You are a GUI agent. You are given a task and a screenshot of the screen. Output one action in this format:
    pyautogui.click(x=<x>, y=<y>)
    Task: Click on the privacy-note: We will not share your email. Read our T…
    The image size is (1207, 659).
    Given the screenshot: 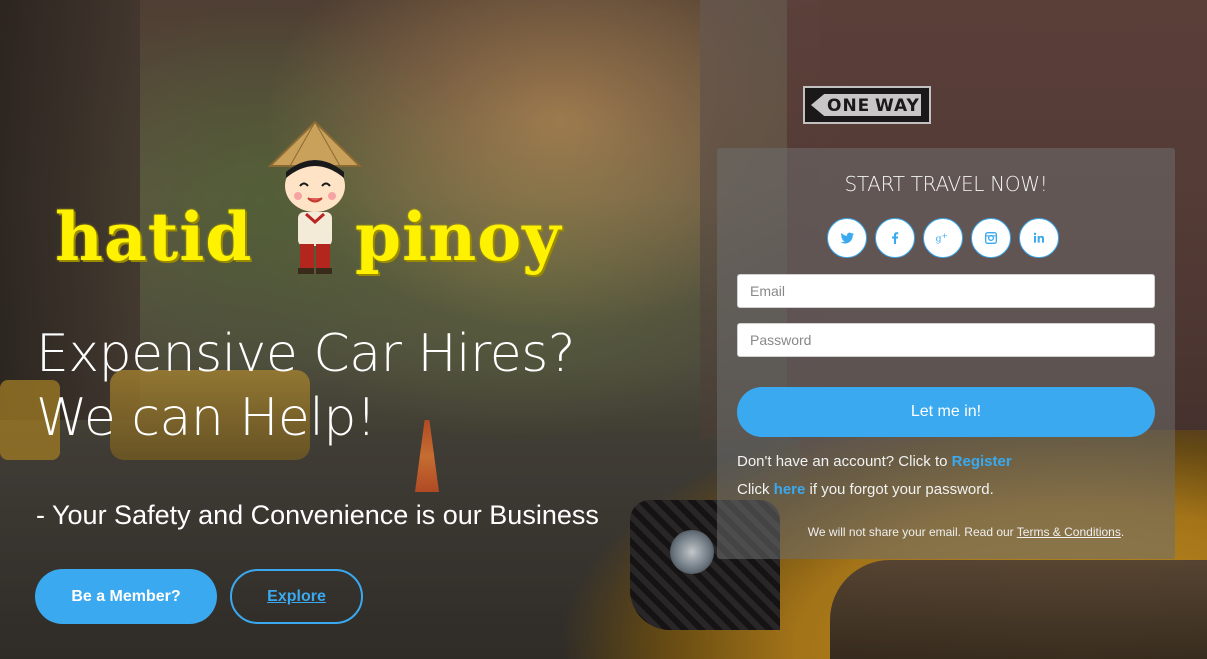 What is the action you would take?
    pyautogui.click(x=946, y=532)
    